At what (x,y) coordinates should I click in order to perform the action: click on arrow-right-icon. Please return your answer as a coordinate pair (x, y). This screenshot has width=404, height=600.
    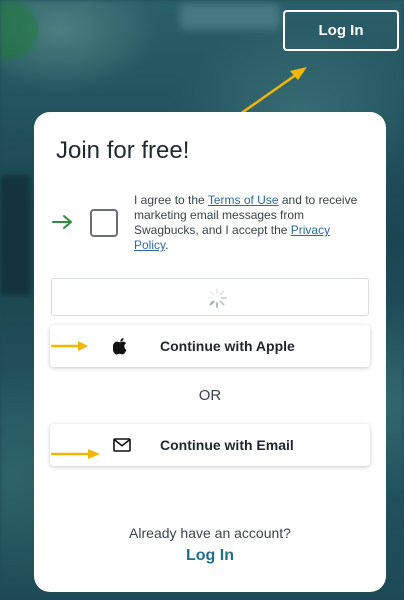
    Looking at the image, I should click on (62, 222).